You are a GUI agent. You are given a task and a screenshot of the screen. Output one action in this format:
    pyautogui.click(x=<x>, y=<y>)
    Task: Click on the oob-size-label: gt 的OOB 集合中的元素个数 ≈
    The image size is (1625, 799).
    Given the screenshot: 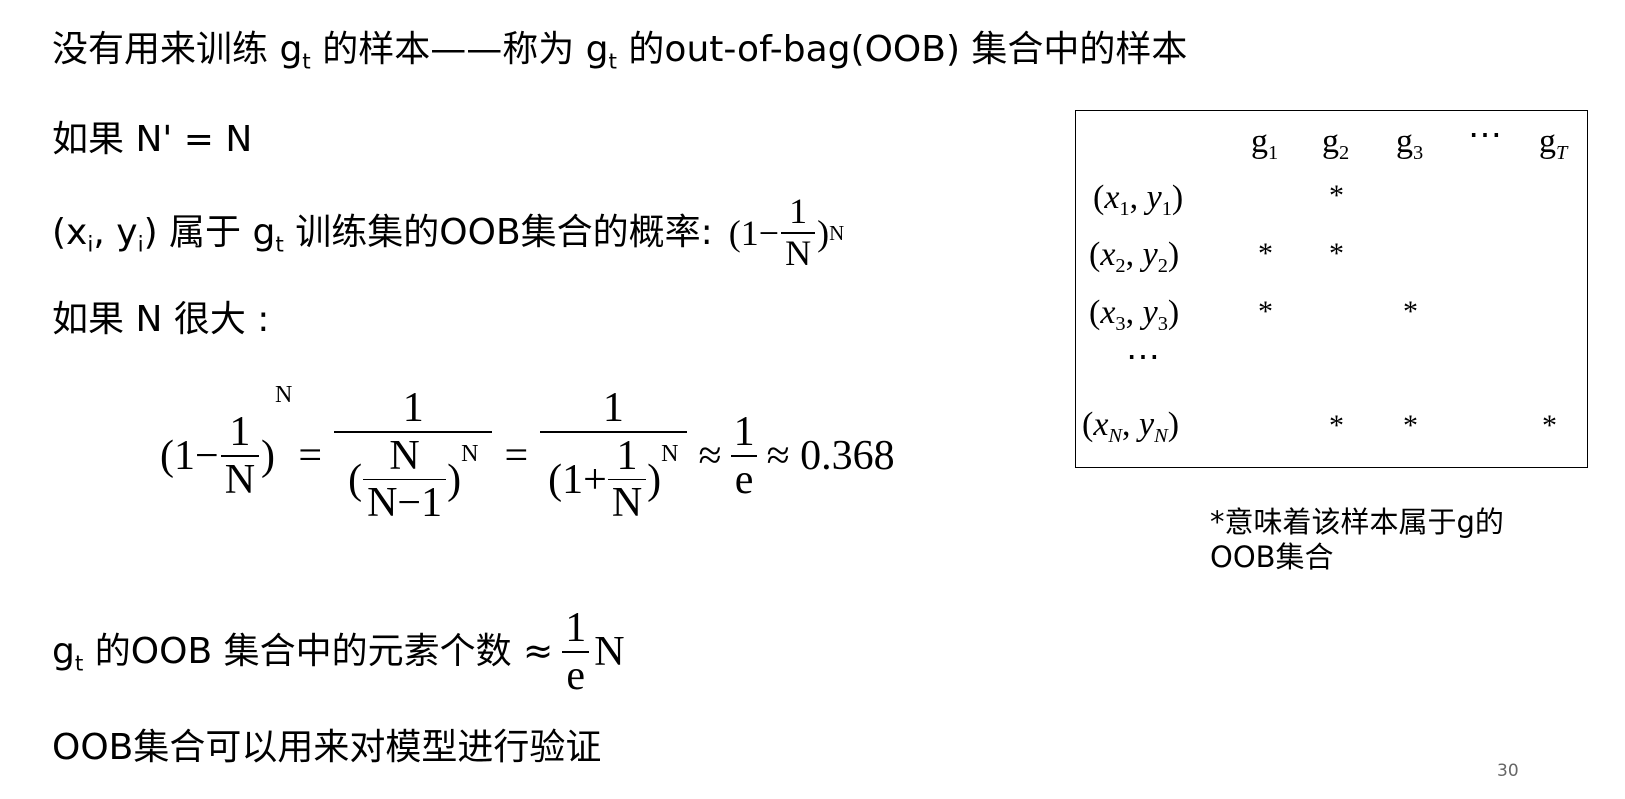 What is the action you would take?
    pyautogui.click(x=303, y=653)
    